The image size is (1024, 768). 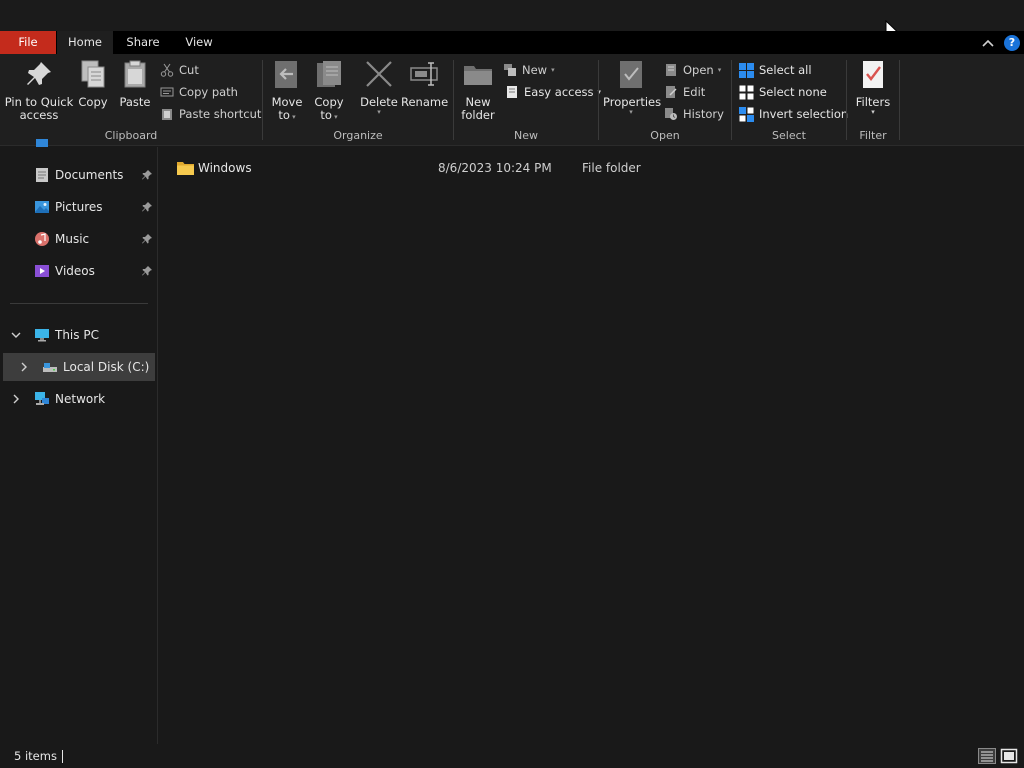 What do you see at coordinates (671, 70) in the screenshot?
I see `open-icon` at bounding box center [671, 70].